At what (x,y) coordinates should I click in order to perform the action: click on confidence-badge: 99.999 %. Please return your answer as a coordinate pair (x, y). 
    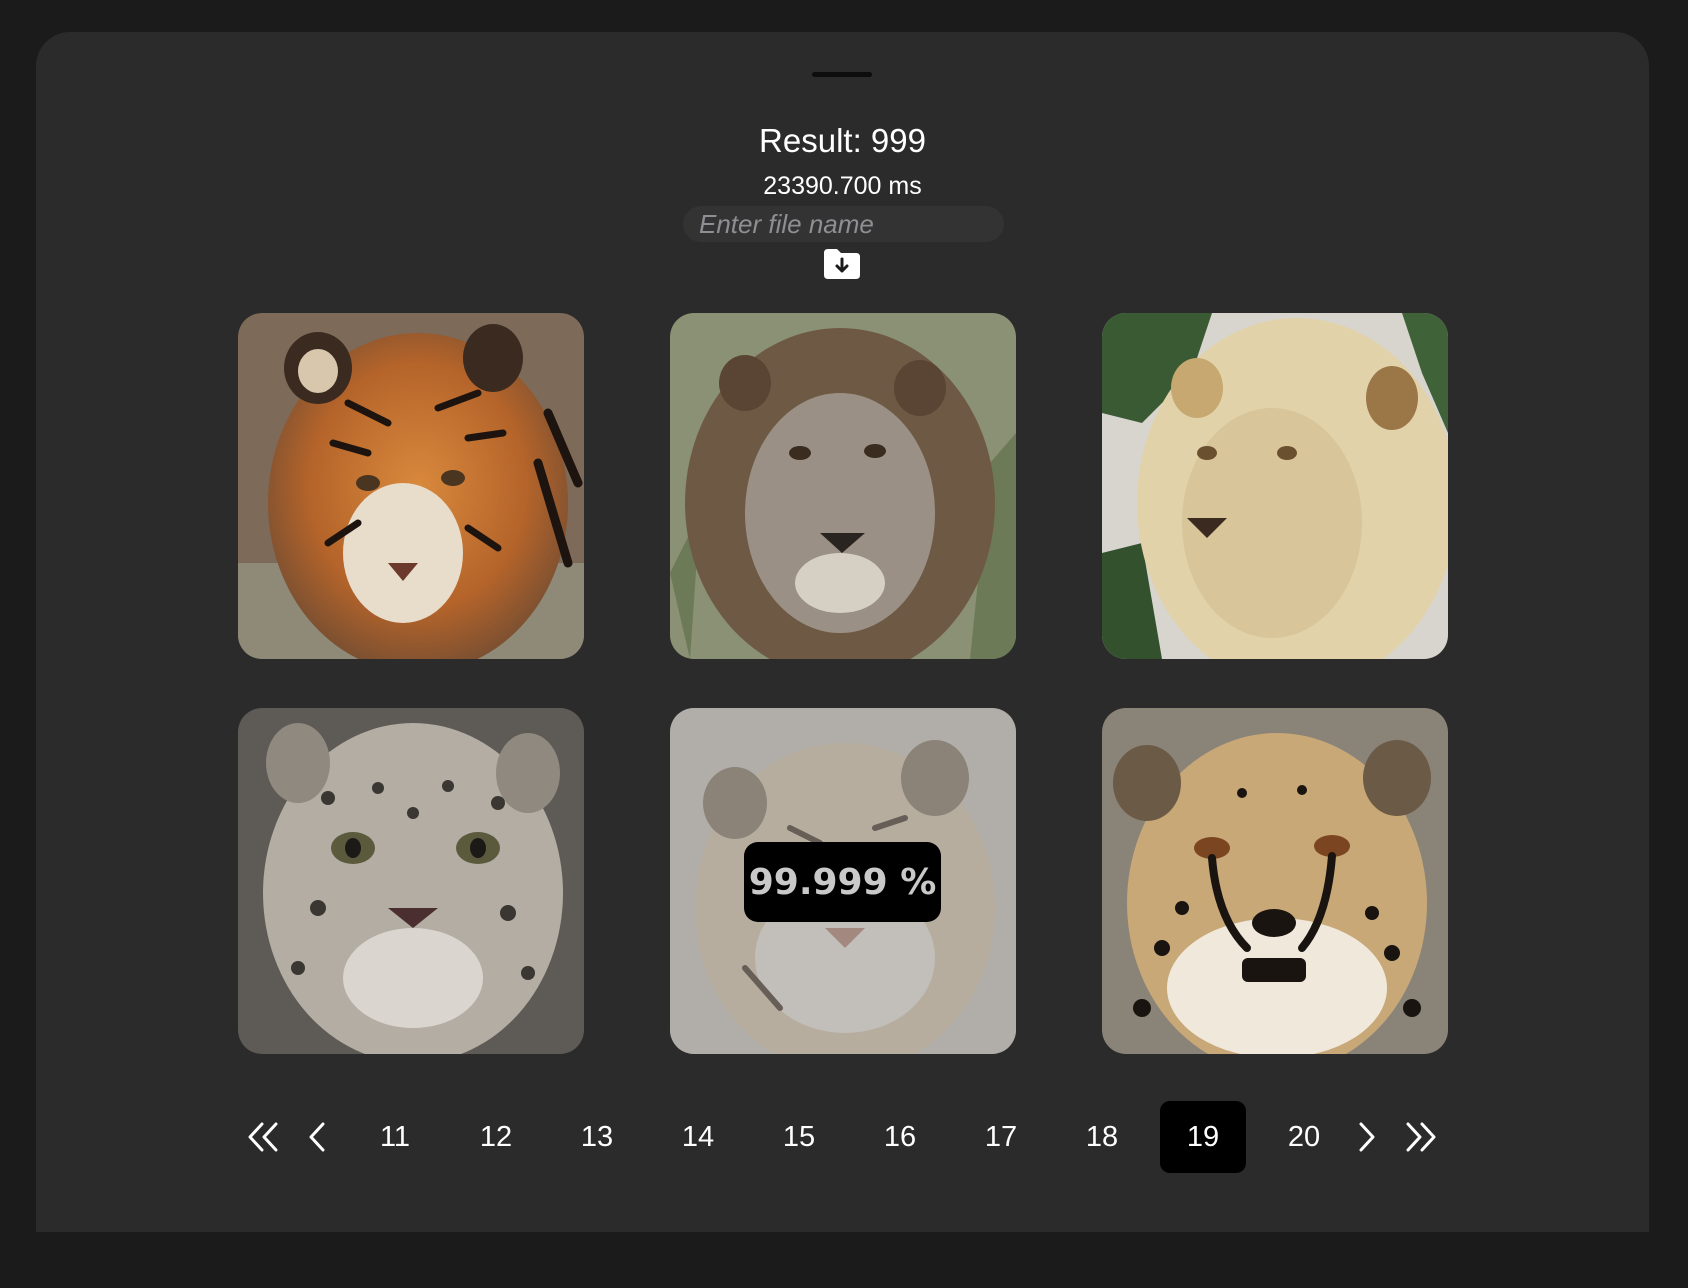
    Looking at the image, I should click on (842, 882).